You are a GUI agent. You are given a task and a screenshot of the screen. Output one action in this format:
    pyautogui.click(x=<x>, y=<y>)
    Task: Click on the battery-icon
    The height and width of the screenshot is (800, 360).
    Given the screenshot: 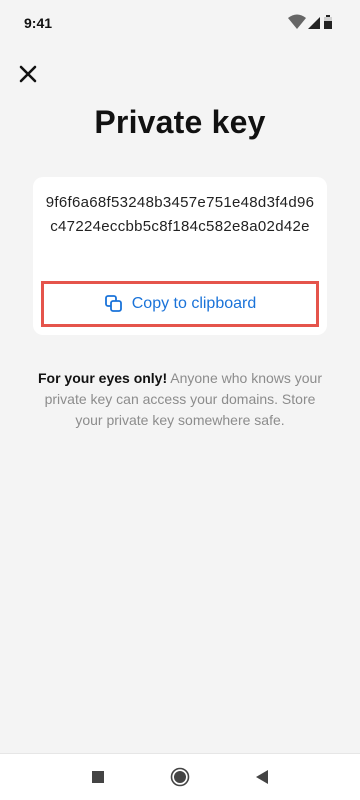 What is the action you would take?
    pyautogui.click(x=328, y=22)
    